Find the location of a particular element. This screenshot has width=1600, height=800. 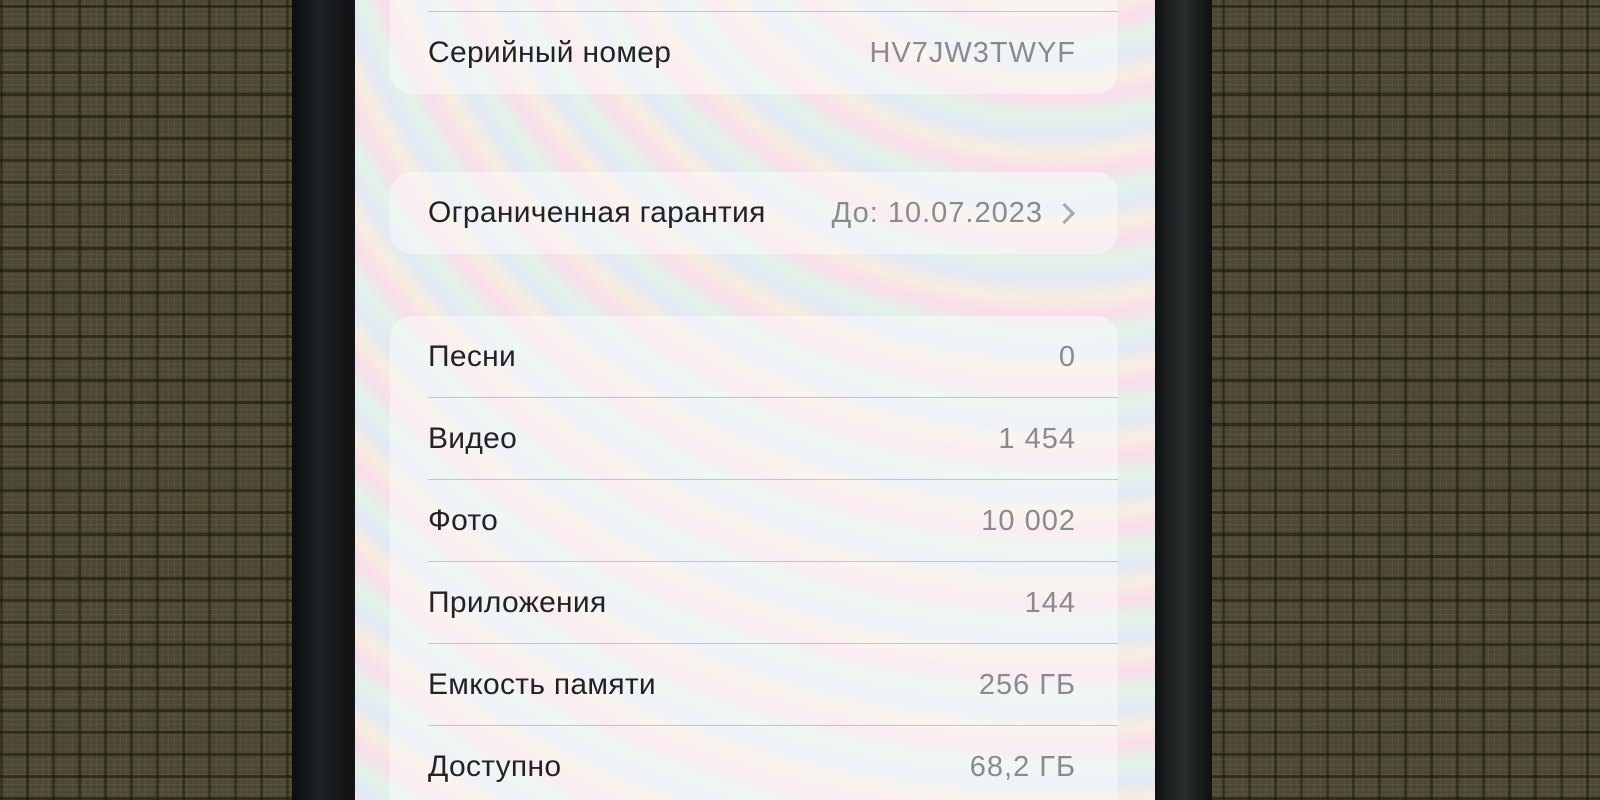

warranty-row: Ограниченная гарантия До: 10.07.2023 is located at coordinates (754, 213).